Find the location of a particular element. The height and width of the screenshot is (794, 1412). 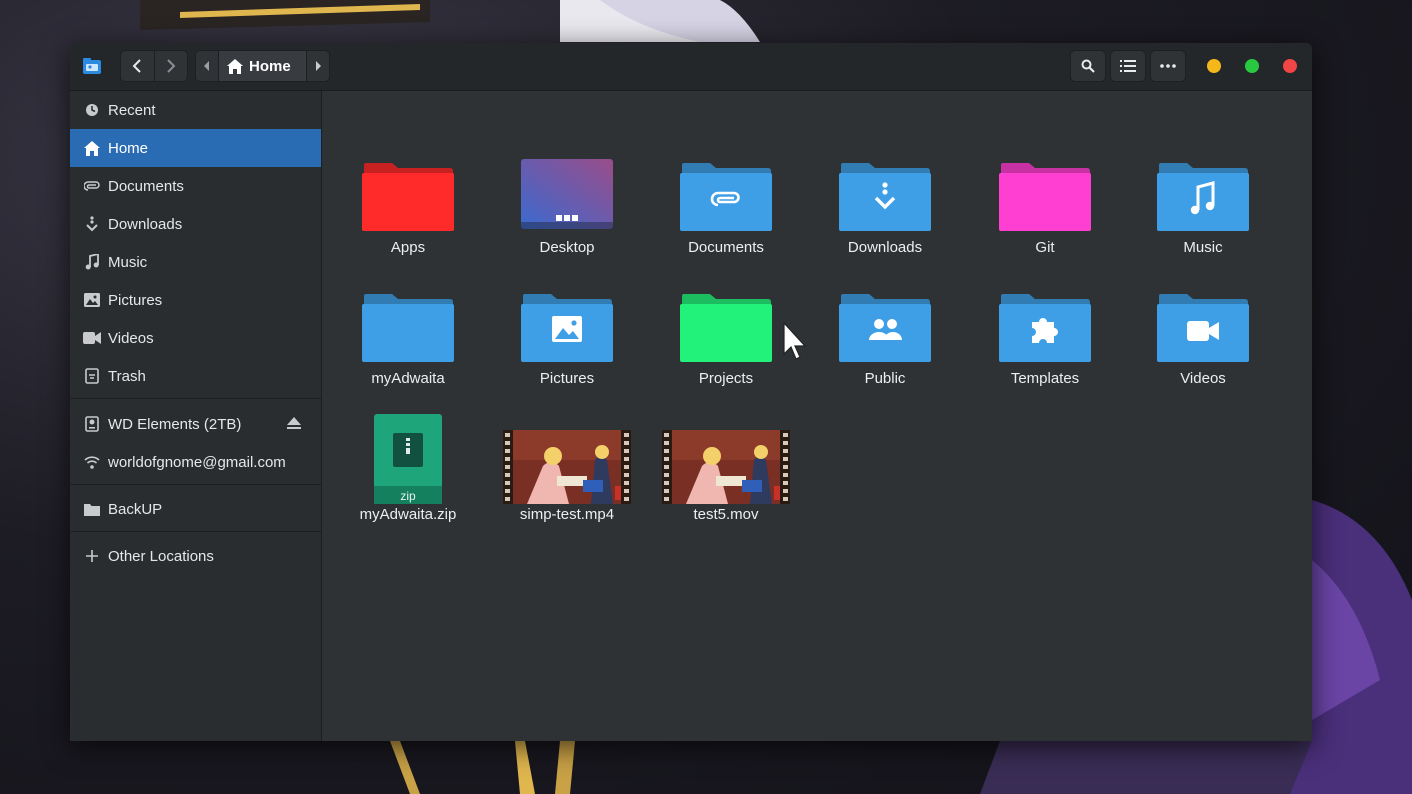

sidebar-item-wd-elements: WD Elements (2TB) is located at coordinates (195, 424).